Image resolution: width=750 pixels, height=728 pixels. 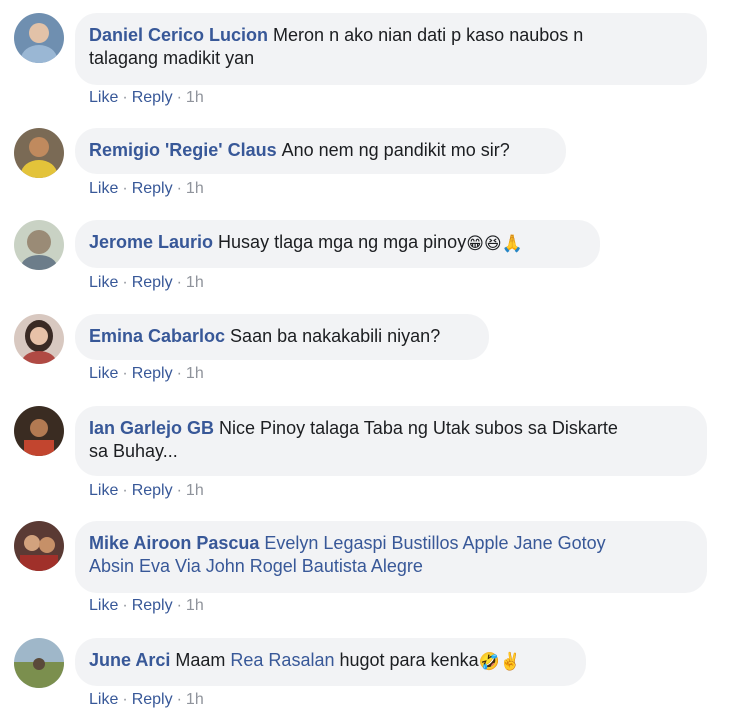 I want to click on comment-author-link: June Arci, so click(x=129, y=660).